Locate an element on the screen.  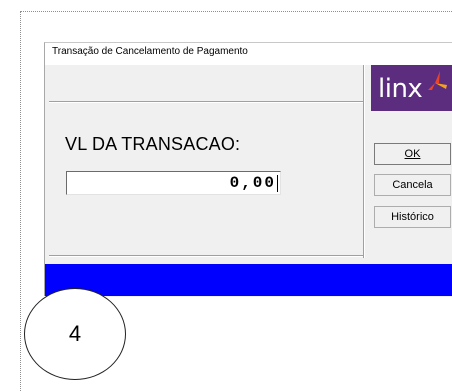
linx-logo: linx is located at coordinates (411, 88).